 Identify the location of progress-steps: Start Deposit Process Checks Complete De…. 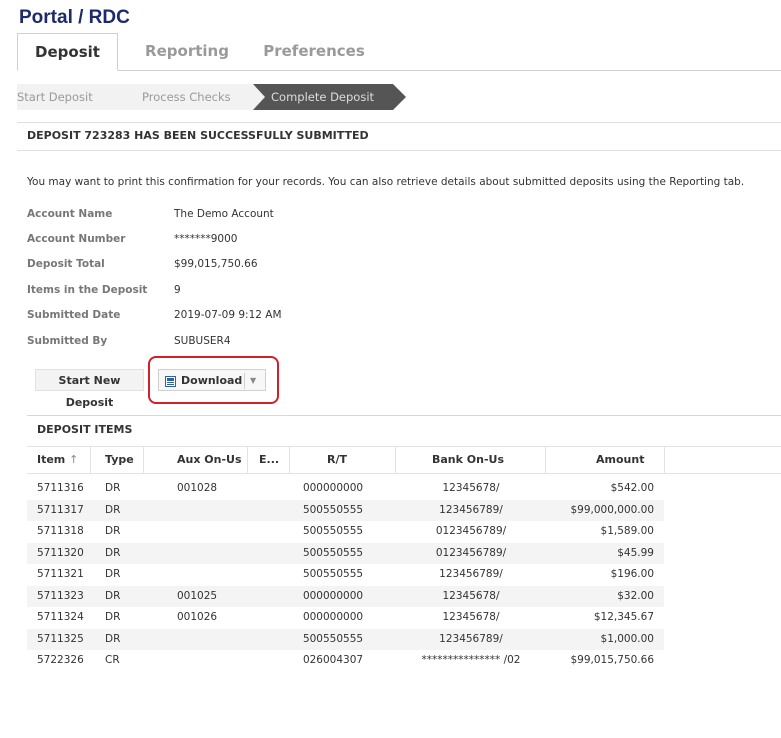
(399, 97).